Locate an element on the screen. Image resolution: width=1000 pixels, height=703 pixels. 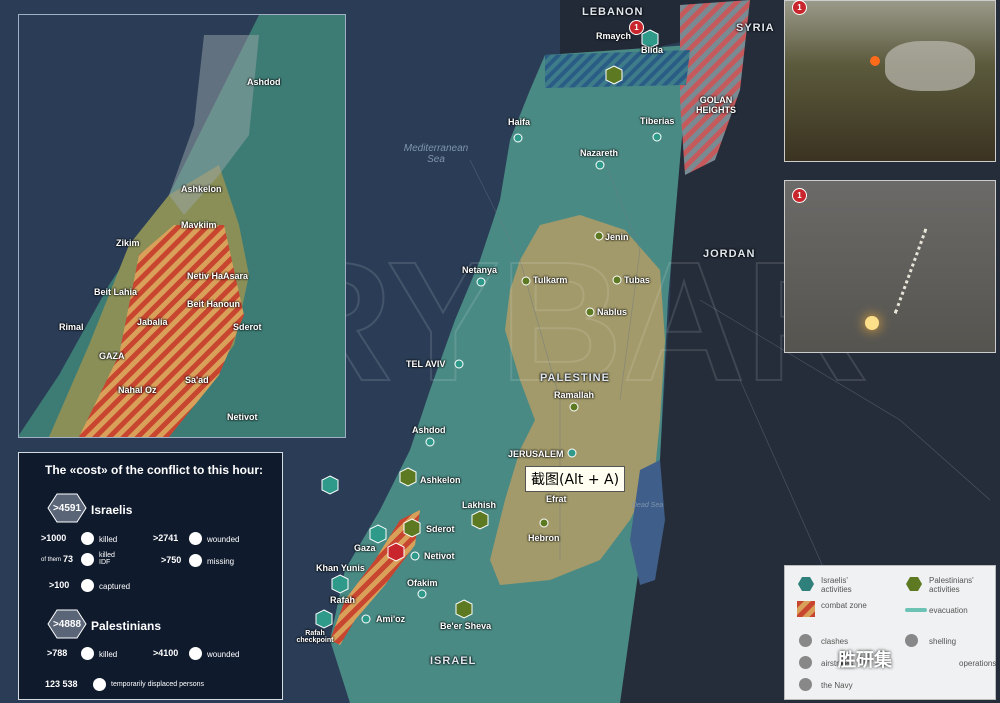
inset-label-beit-lahia: Beit Lahia is located at coordinates (116, 292).